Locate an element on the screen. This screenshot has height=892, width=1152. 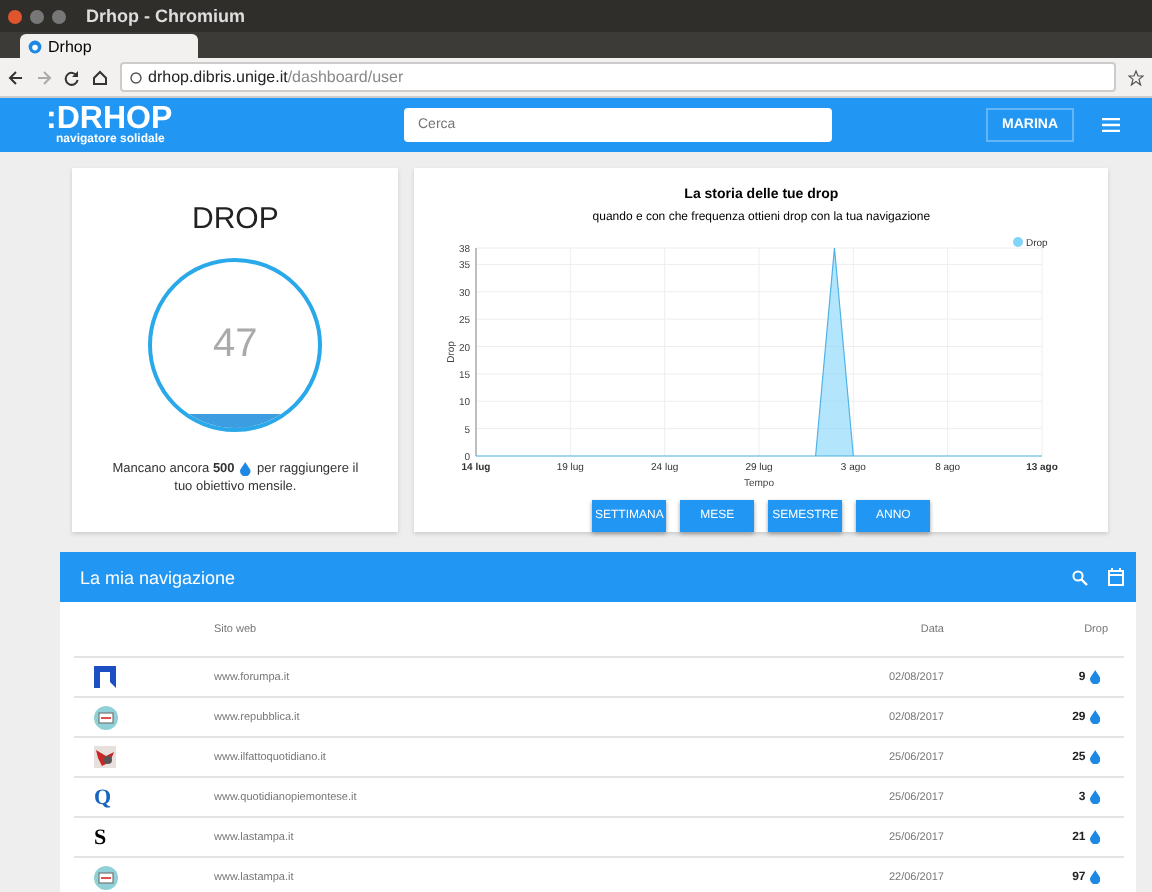
menu-icon is located at coordinates (1111, 125).